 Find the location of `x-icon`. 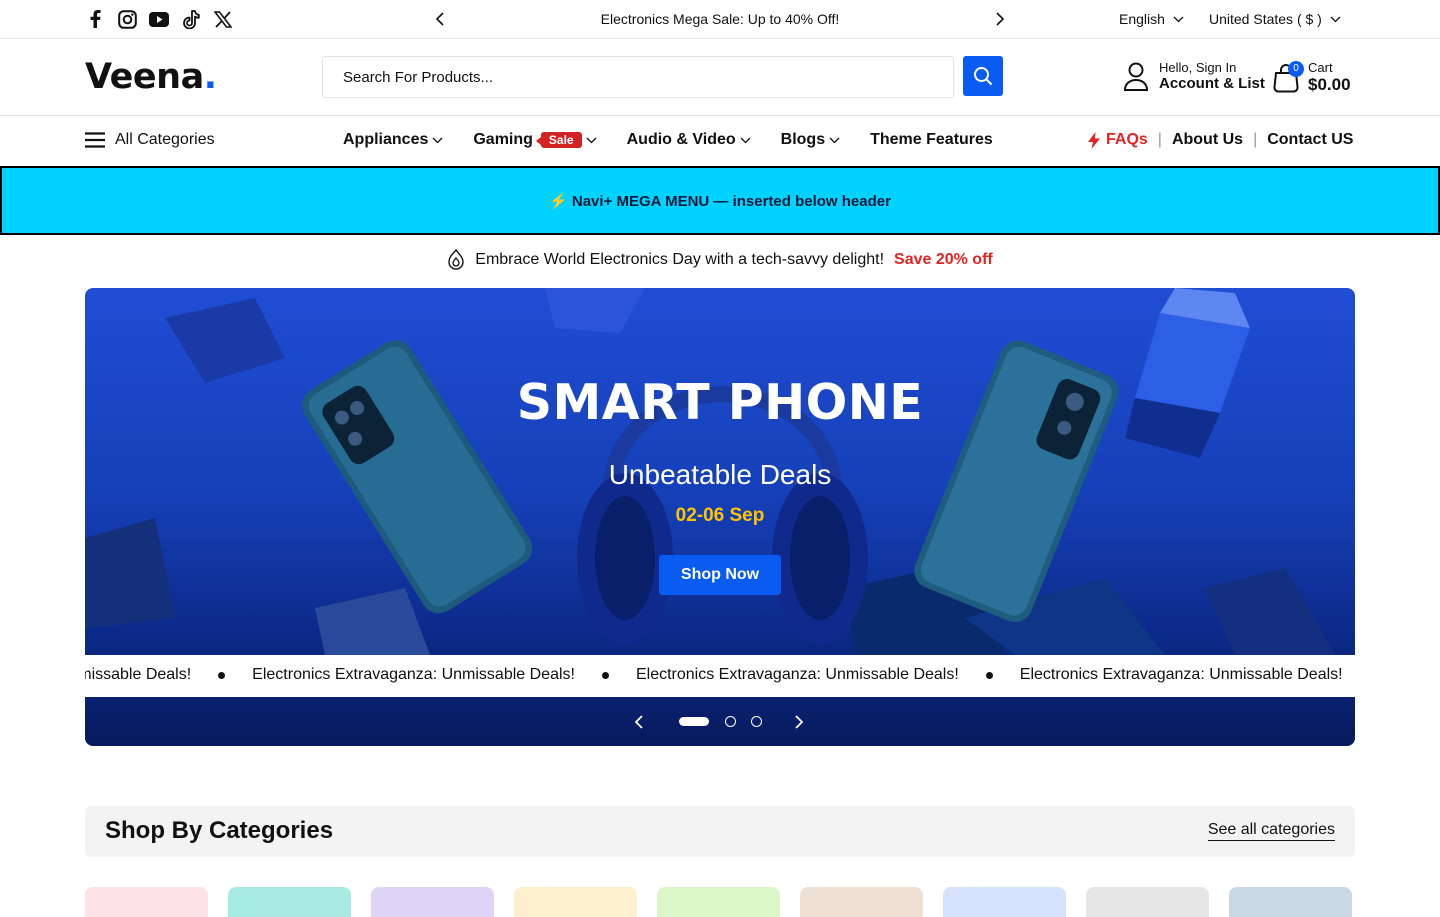

x-icon is located at coordinates (223, 19).